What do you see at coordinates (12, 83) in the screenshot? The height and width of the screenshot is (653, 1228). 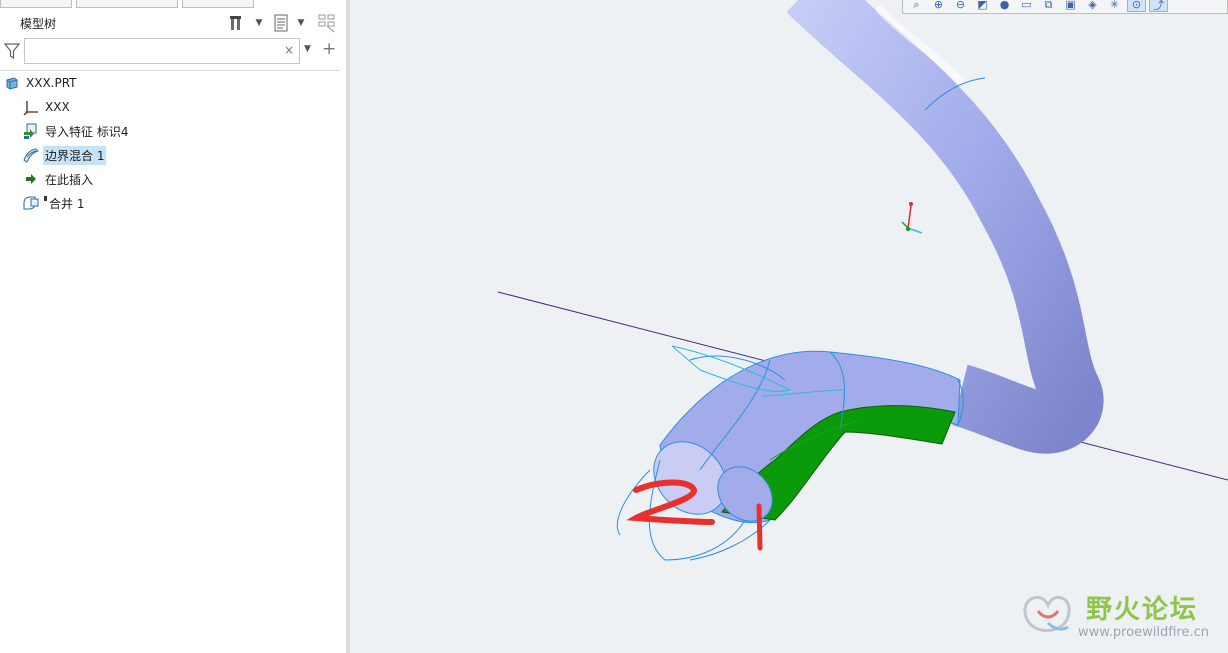 I see `part-icon` at bounding box center [12, 83].